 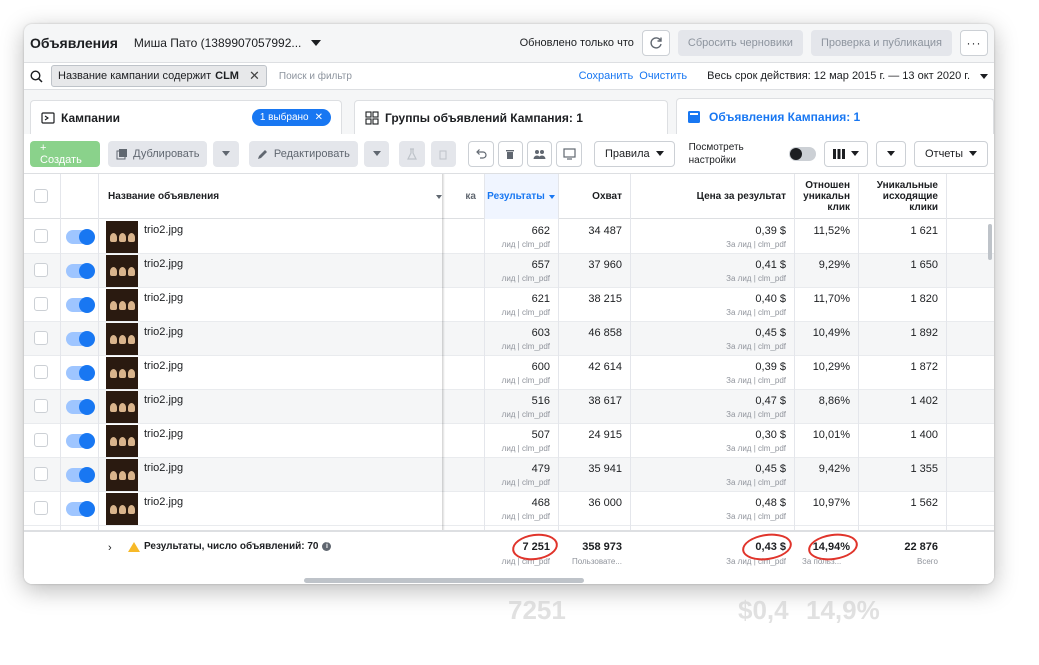 I want to click on info-icon: i, so click(x=327, y=546).